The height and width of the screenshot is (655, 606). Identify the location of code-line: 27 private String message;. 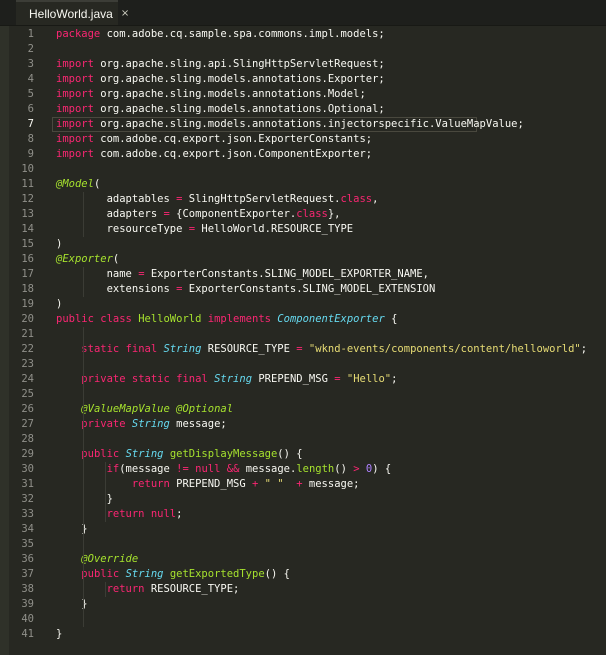
(303, 424).